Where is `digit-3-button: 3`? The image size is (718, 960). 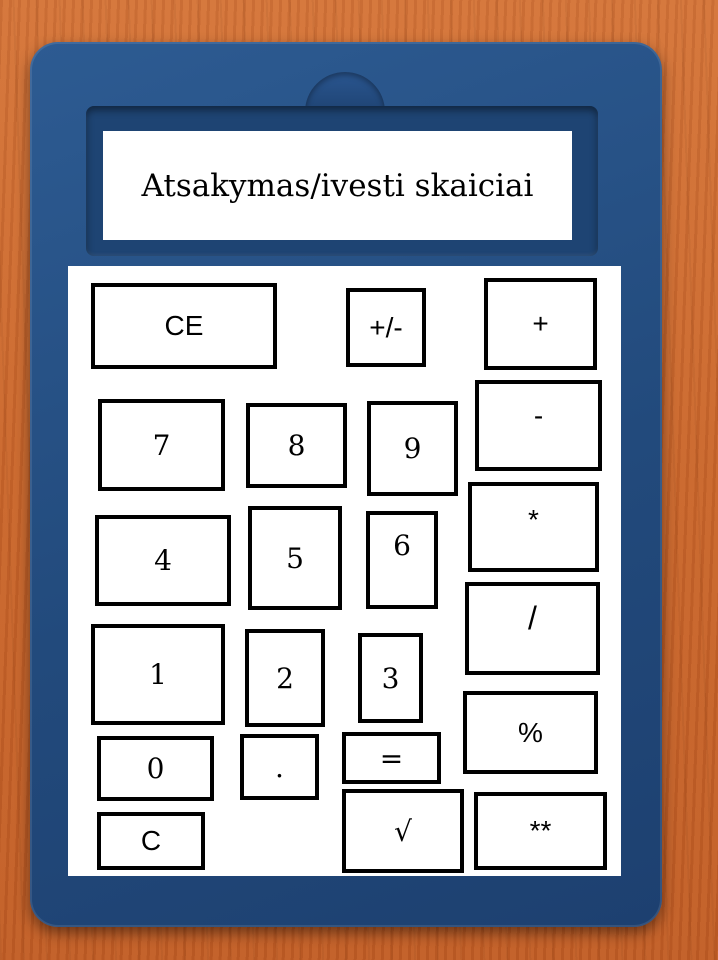
digit-3-button: 3 is located at coordinates (390, 678).